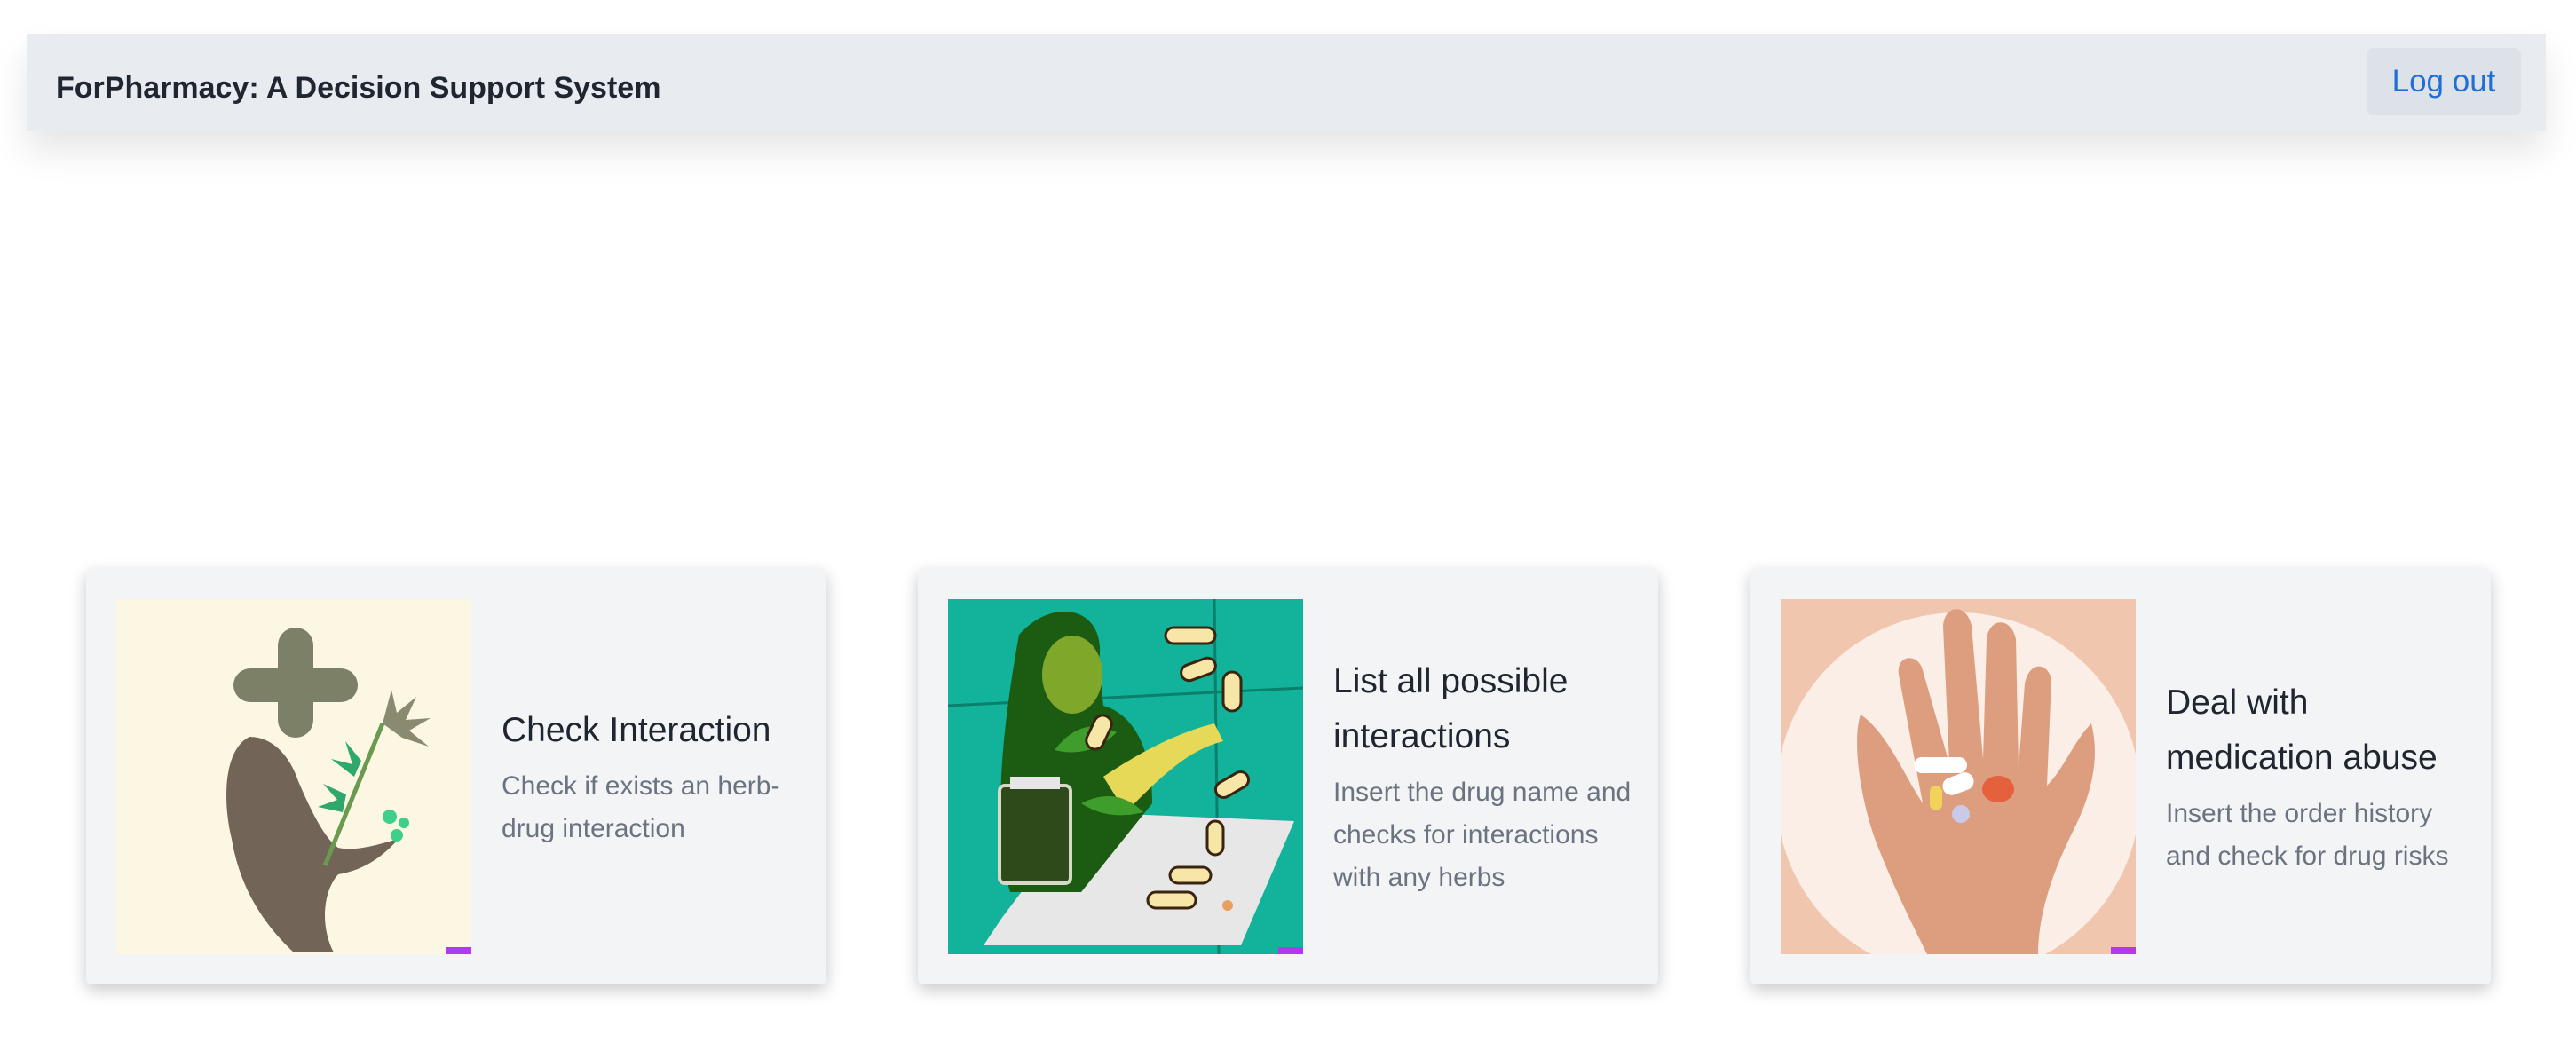 This screenshot has width=2576, height=1043. What do you see at coordinates (1958, 776) in the screenshot?
I see `hand-with-pills-illustration` at bounding box center [1958, 776].